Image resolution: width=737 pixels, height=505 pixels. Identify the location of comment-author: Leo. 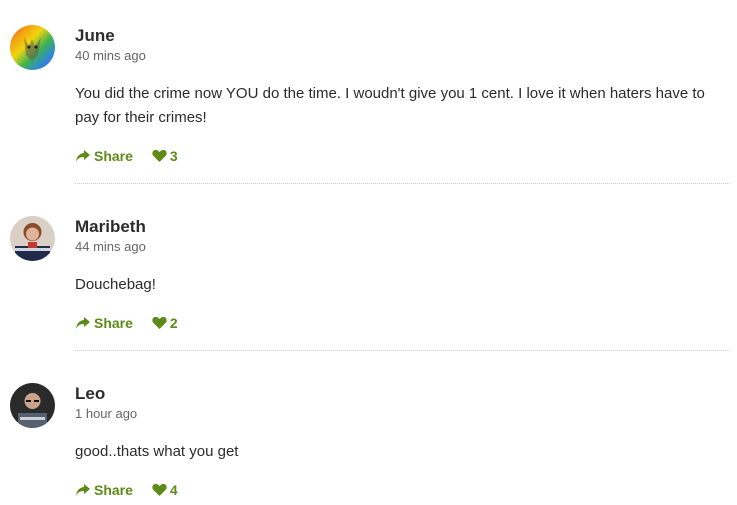
(402, 394).